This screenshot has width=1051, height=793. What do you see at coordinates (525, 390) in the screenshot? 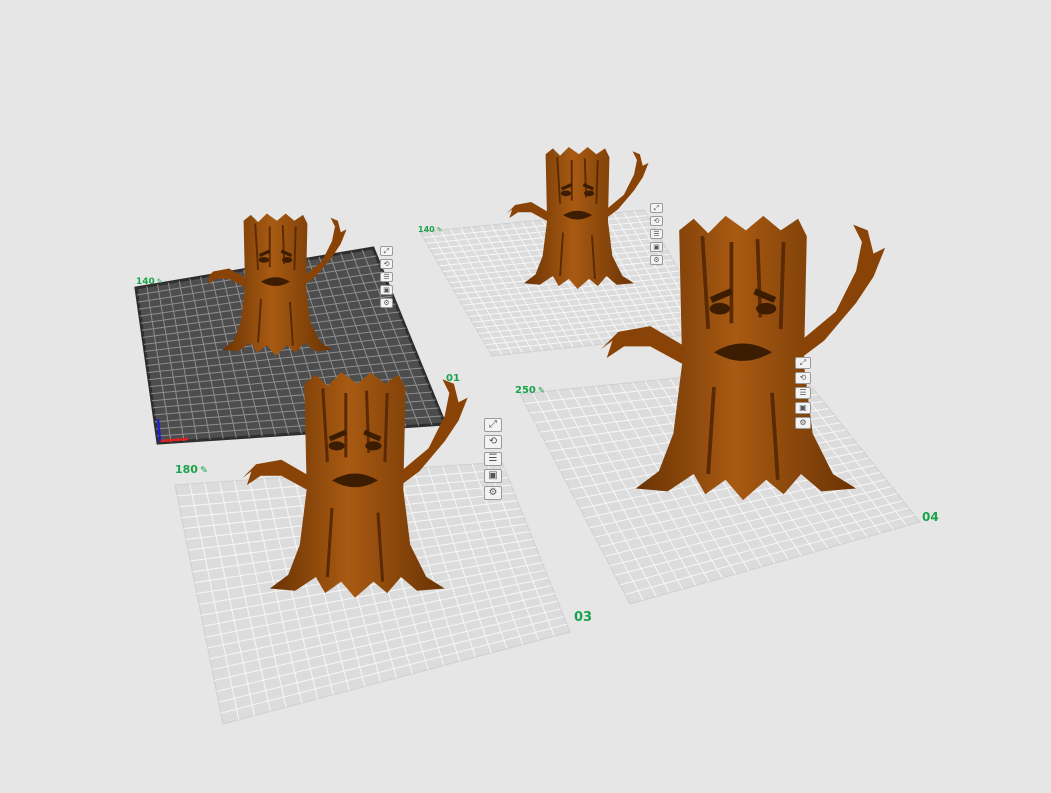
I see `plate-height-value: 250` at bounding box center [525, 390].